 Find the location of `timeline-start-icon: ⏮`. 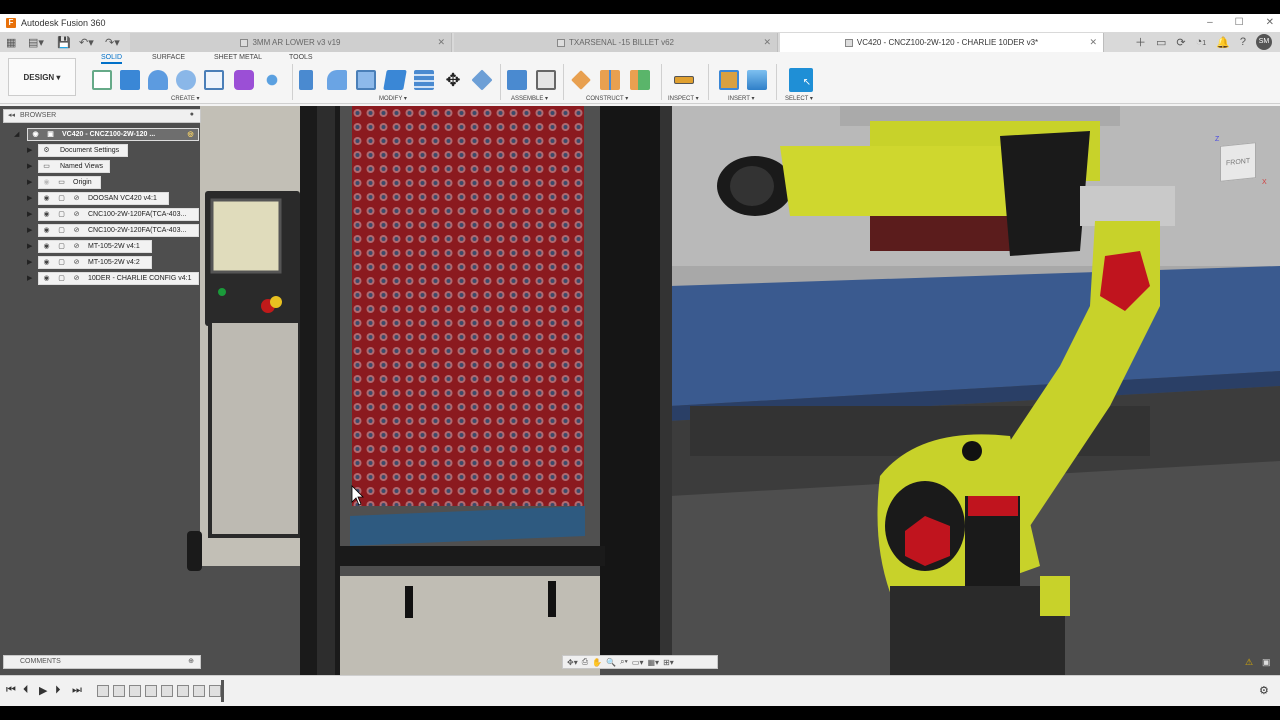

timeline-start-icon: ⏮ is located at coordinates (11, 690).